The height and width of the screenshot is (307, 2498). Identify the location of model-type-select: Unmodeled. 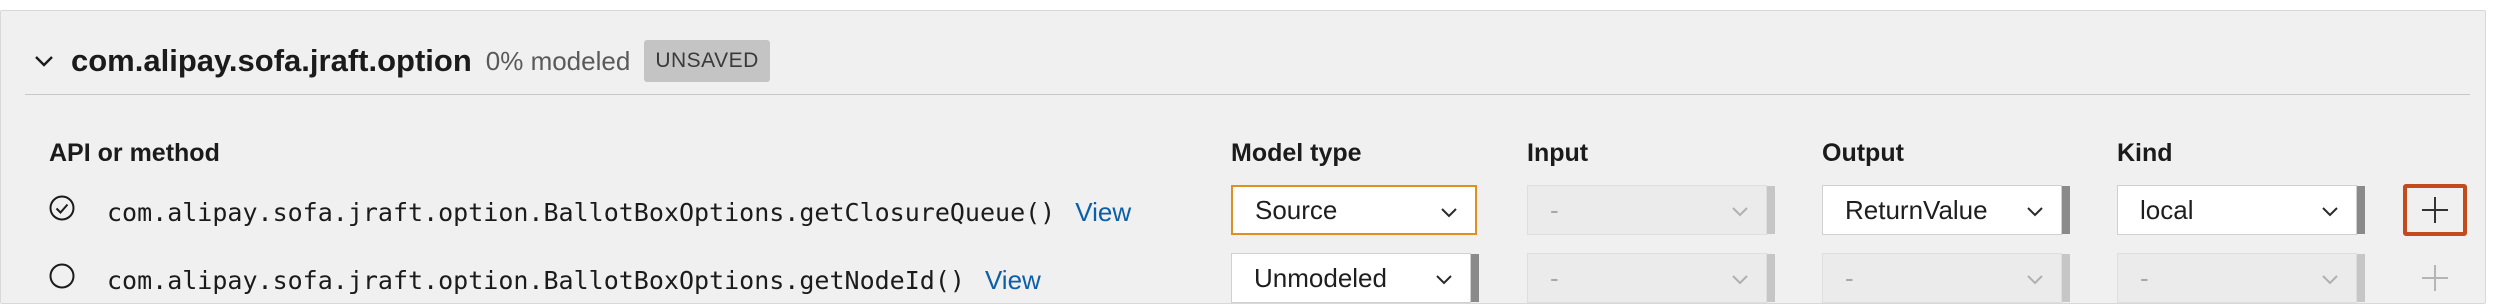
(1355, 278).